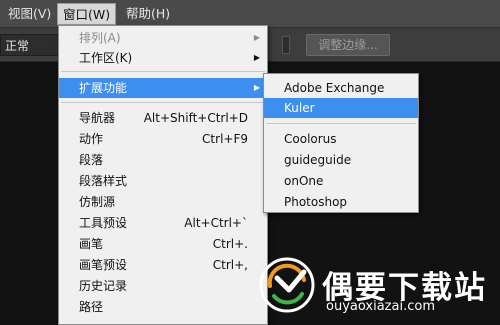 The width and height of the screenshot is (500, 325). I want to click on menu-item-label: 画笔预设, so click(103, 265).